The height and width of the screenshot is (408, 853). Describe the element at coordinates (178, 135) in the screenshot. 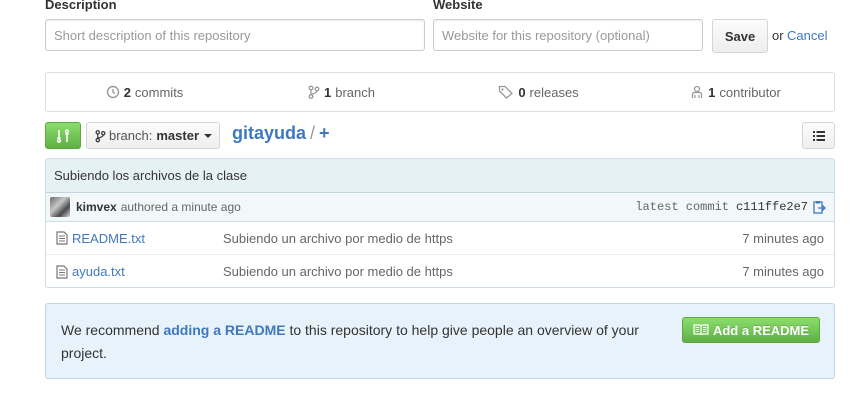

I see `branch-name: master` at that location.